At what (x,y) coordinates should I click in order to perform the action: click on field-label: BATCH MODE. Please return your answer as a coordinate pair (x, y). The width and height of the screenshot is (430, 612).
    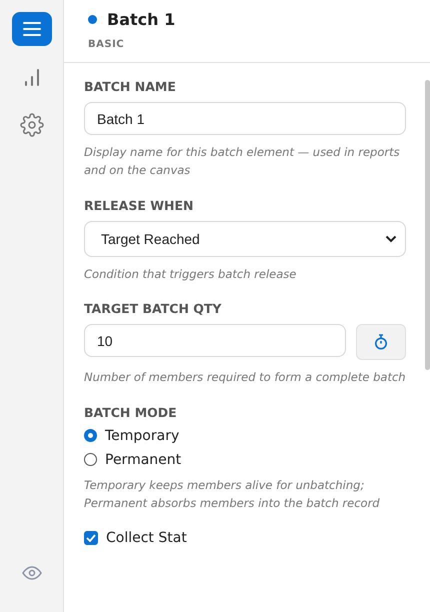
    Looking at the image, I should click on (131, 412).